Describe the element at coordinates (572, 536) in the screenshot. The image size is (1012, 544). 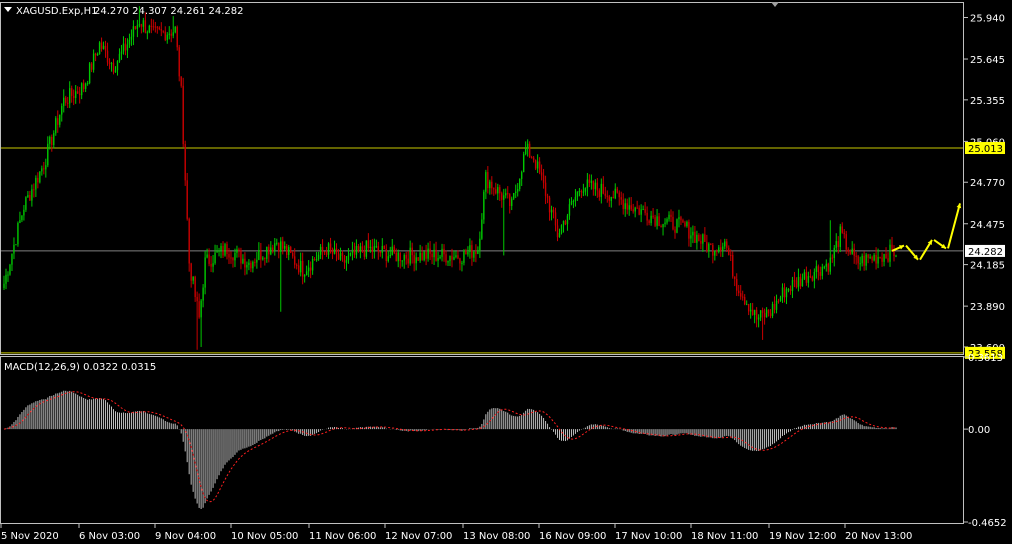
I see `time-tick-label: 16 Nov 09:00` at that location.